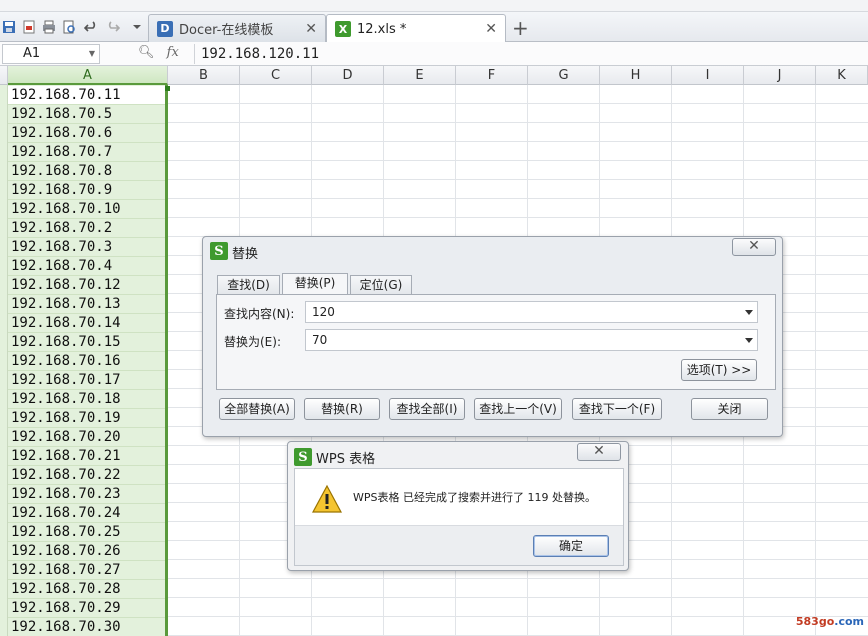 The width and height of the screenshot is (868, 636). I want to click on new-tab-plus-icon: +, so click(520, 28).